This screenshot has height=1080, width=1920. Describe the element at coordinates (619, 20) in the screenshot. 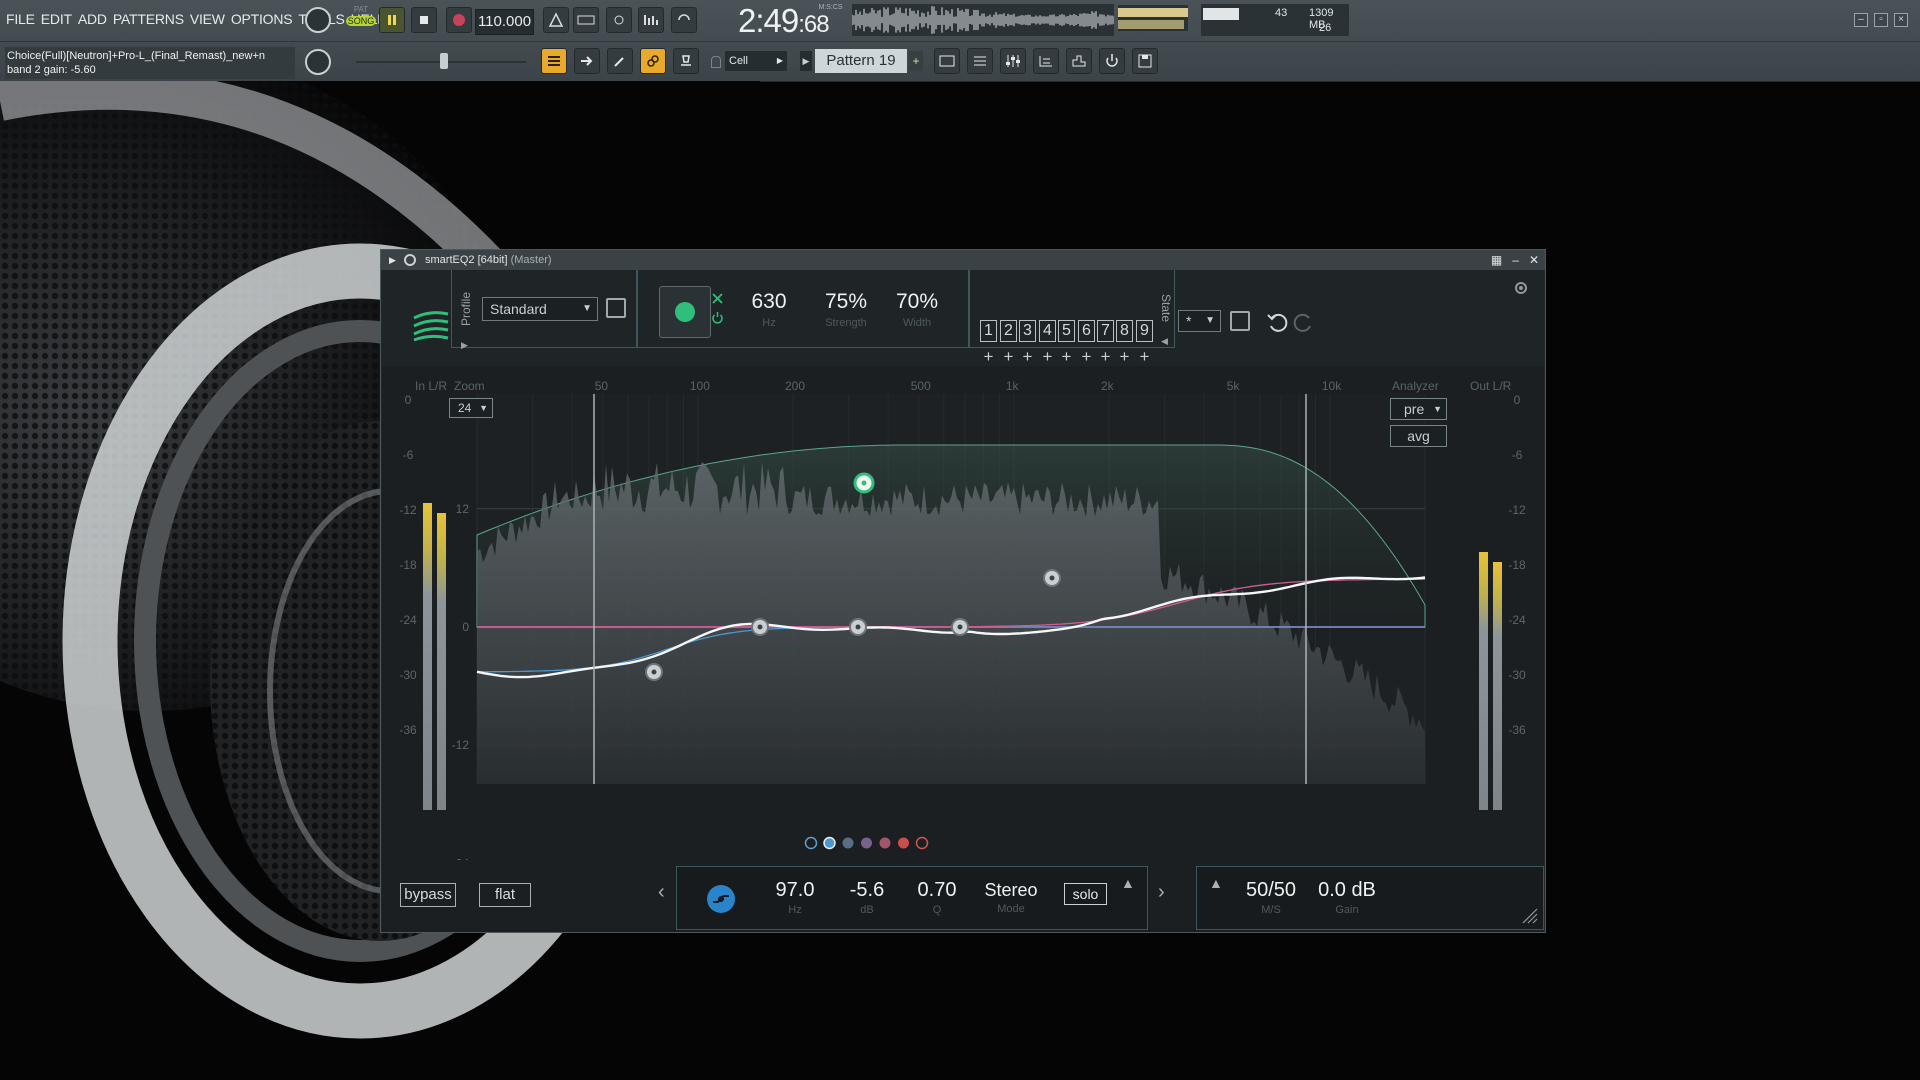

I see `countdown-button` at that location.